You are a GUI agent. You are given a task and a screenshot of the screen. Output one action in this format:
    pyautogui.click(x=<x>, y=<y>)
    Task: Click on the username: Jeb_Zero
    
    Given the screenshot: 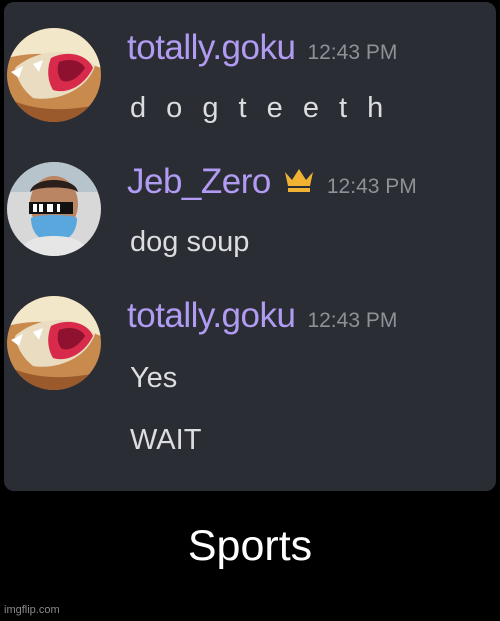 What is the action you would take?
    pyautogui.click(x=199, y=182)
    